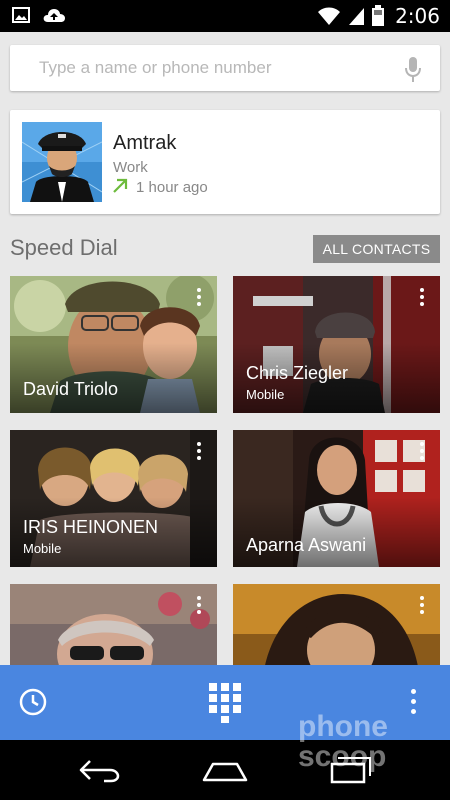  I want to click on contact-name: Aparna Aswani, so click(306, 545).